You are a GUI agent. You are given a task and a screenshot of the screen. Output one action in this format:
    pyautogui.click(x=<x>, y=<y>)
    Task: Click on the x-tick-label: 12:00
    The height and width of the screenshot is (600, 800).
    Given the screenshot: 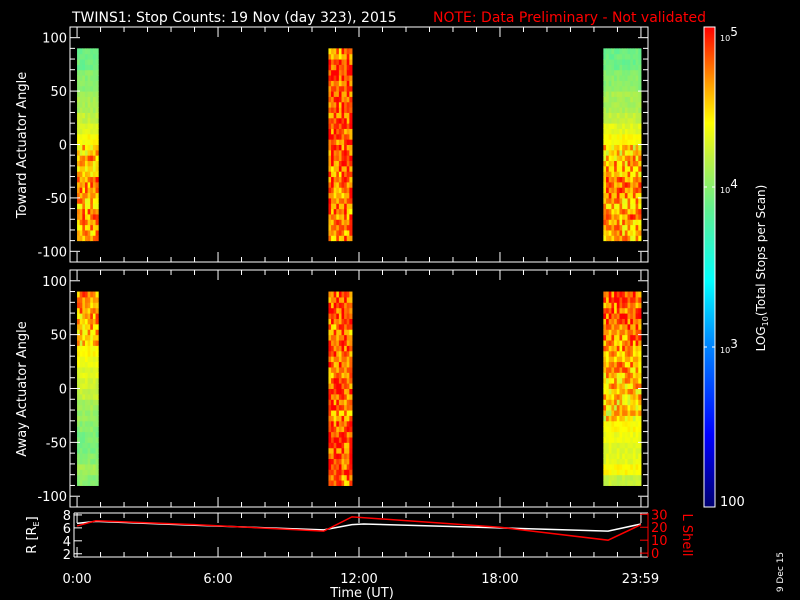 What is the action you would take?
    pyautogui.click(x=358, y=579)
    